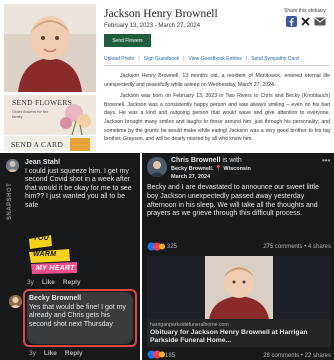 This screenshot has height=360, width=334. I want to click on comment-author: Jean Stahl, so click(42, 162).